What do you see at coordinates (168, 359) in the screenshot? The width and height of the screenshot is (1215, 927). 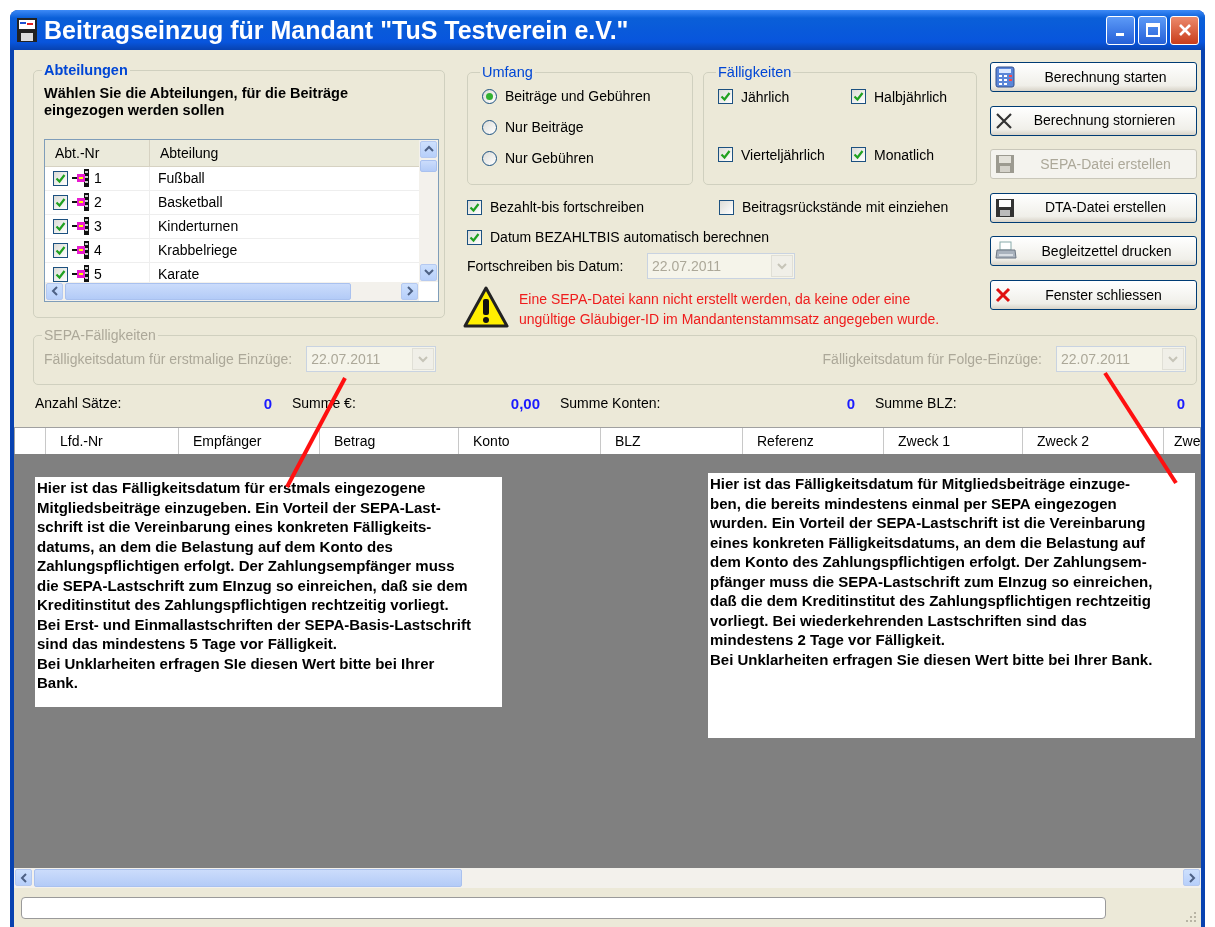 I see `field-label: Fälligkeitsdatum für erstmalige Einzüge:` at bounding box center [168, 359].